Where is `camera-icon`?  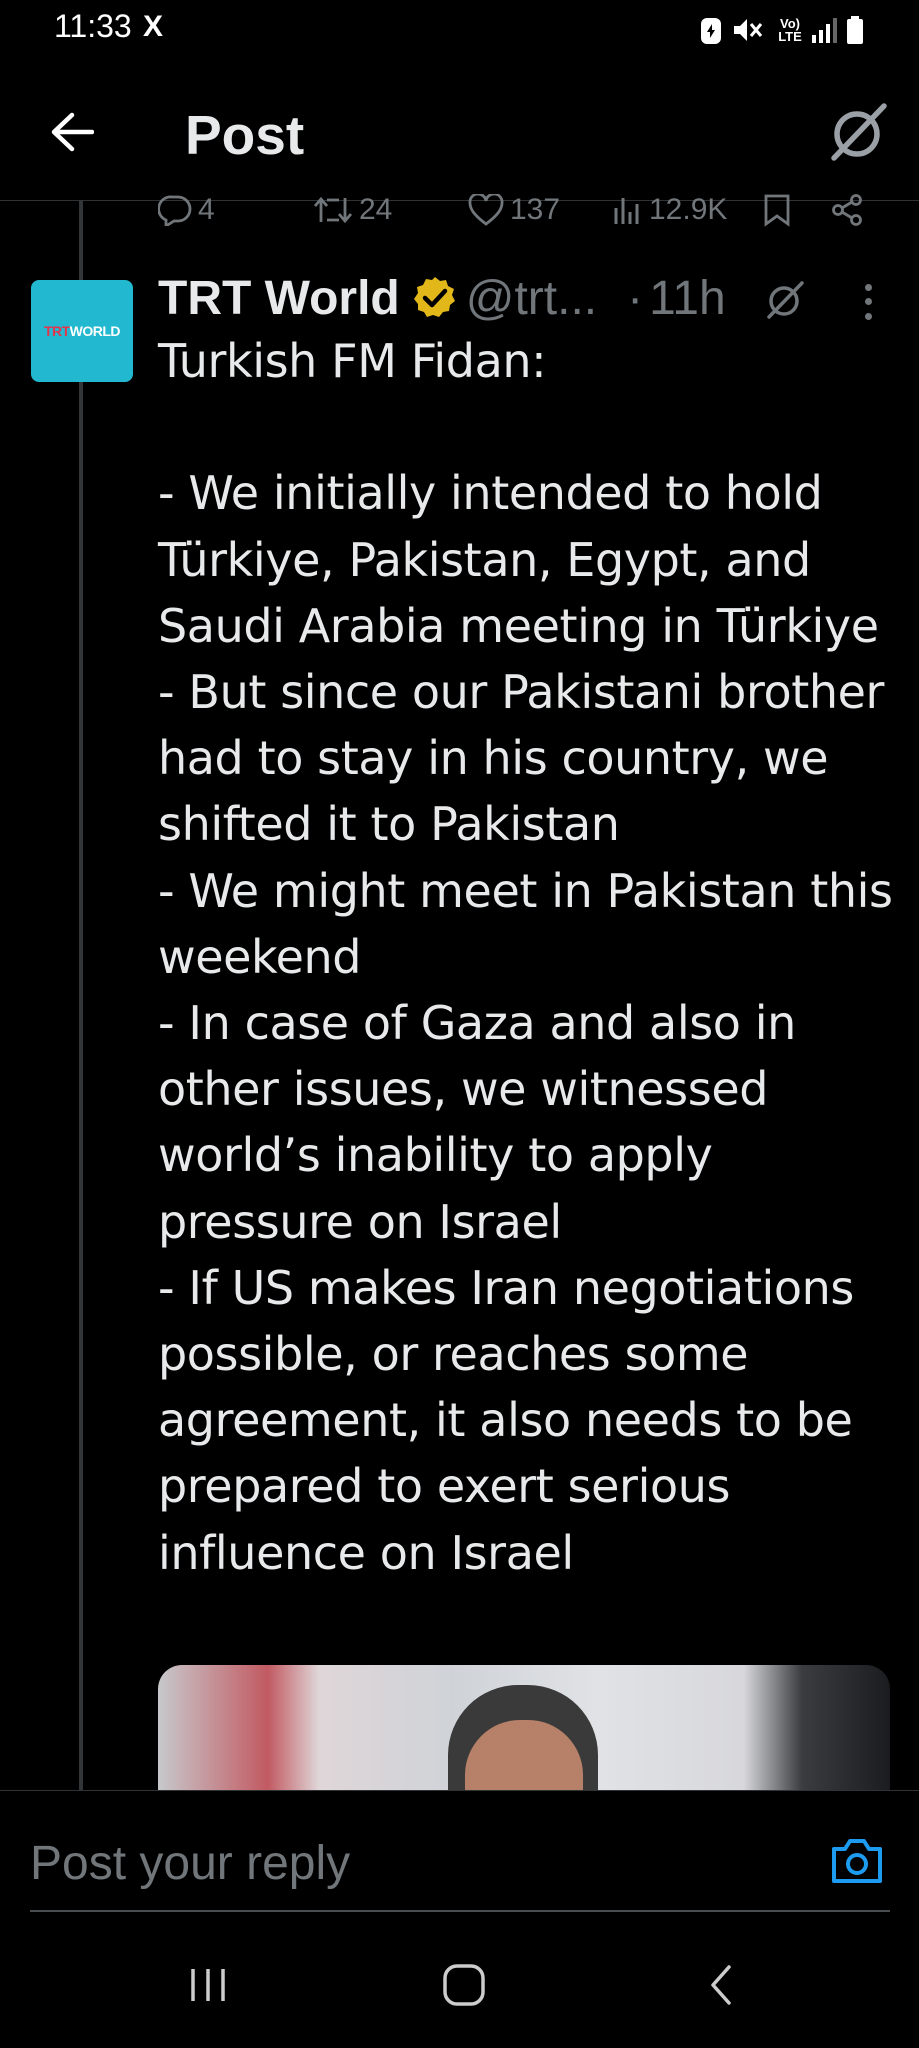 camera-icon is located at coordinates (857, 1861).